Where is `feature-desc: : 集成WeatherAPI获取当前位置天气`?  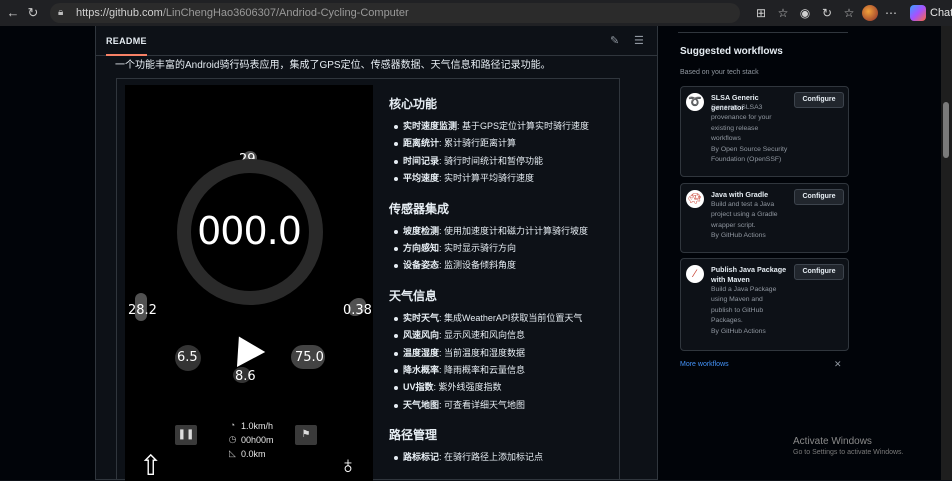 feature-desc: : 集成WeatherAPI获取当前位置天气 is located at coordinates (511, 317).